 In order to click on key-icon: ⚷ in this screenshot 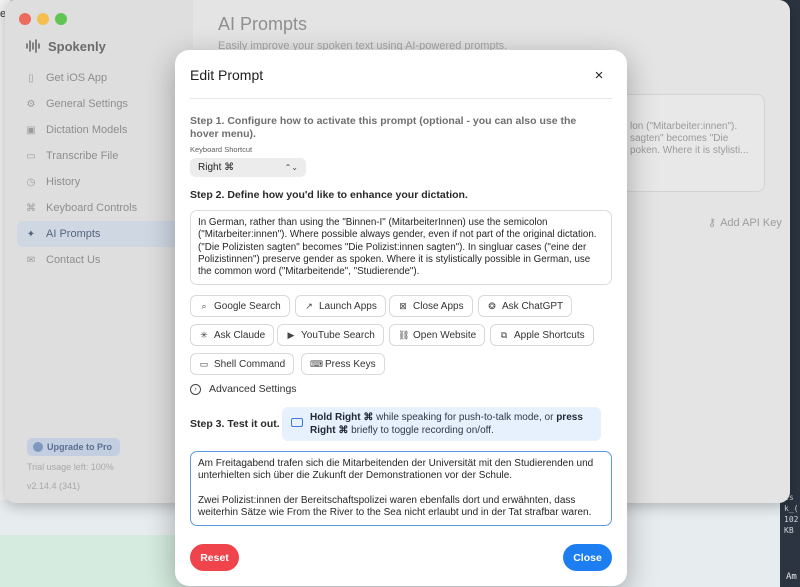, I will do `click(712, 223)`.